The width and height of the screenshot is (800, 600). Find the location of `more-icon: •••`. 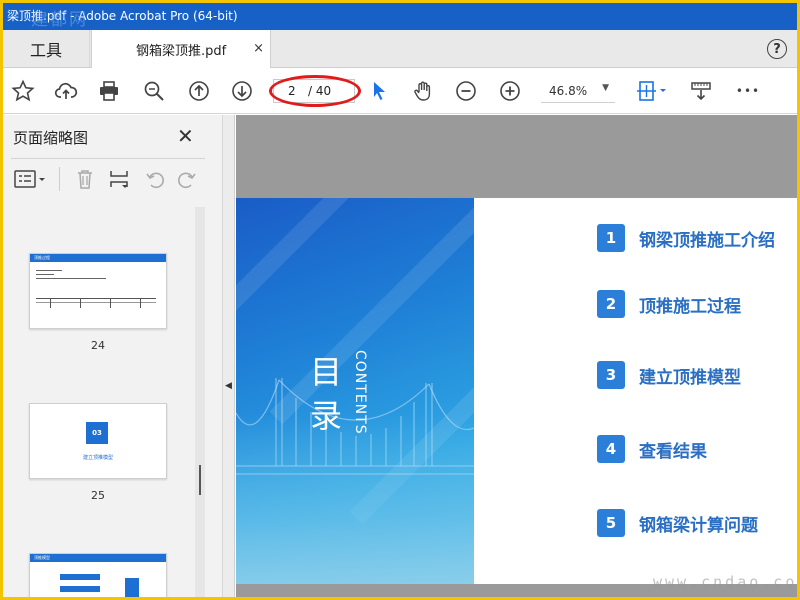

more-icon: ••• is located at coordinates (748, 91).